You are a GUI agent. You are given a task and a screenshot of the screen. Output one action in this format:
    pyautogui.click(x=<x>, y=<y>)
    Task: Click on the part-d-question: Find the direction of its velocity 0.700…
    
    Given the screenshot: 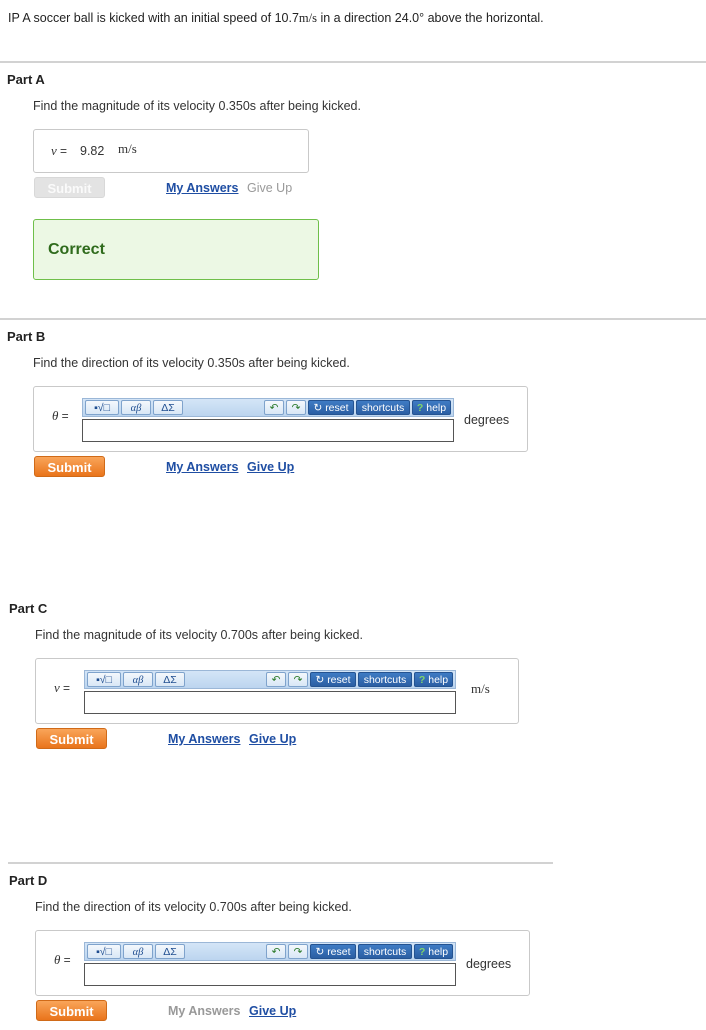 What is the action you would take?
    pyautogui.click(x=193, y=907)
    